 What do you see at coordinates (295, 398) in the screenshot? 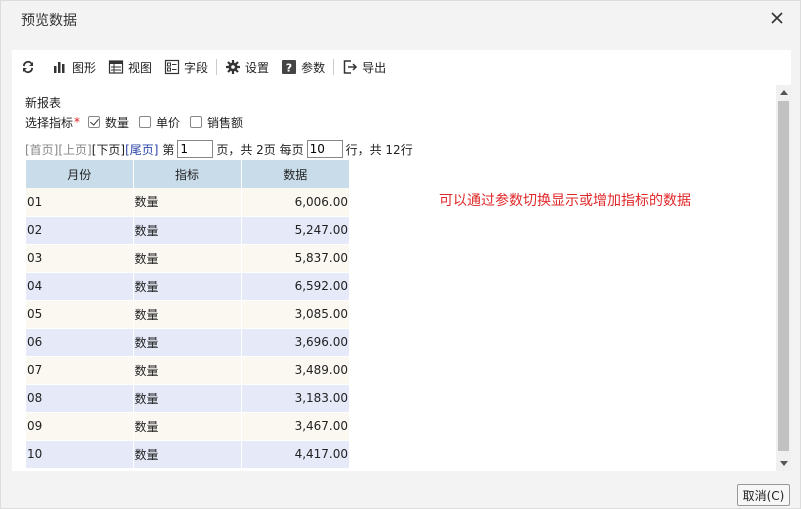
I see `cell-value: 3,183.00` at bounding box center [295, 398].